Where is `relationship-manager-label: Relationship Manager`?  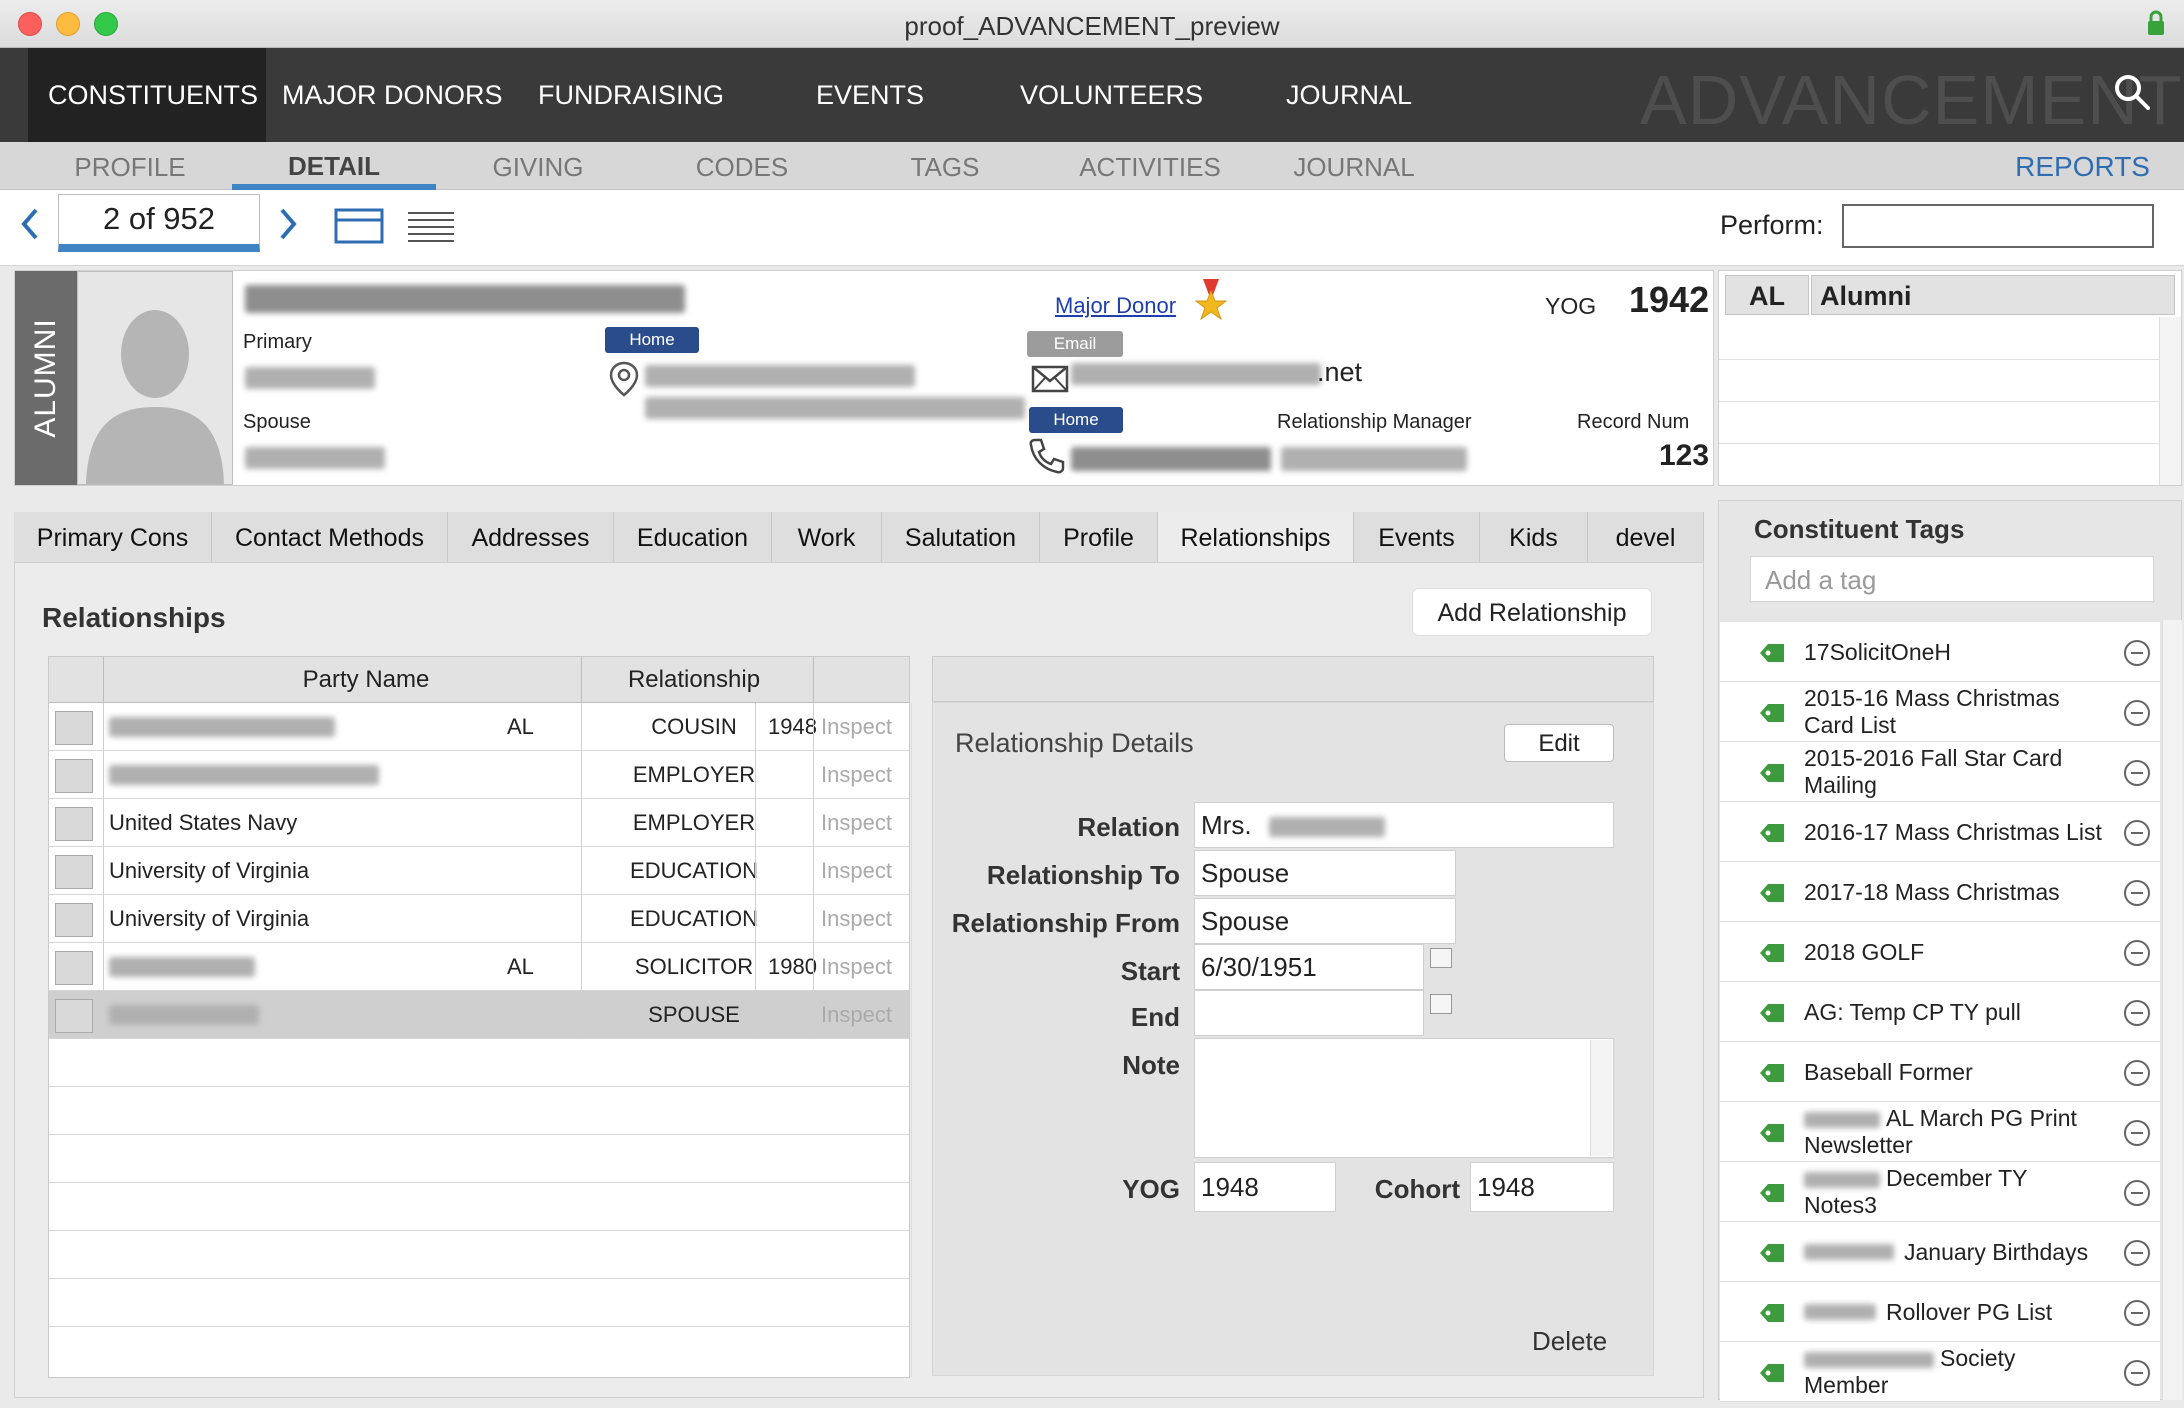 relationship-manager-label: Relationship Manager is located at coordinates (1374, 422).